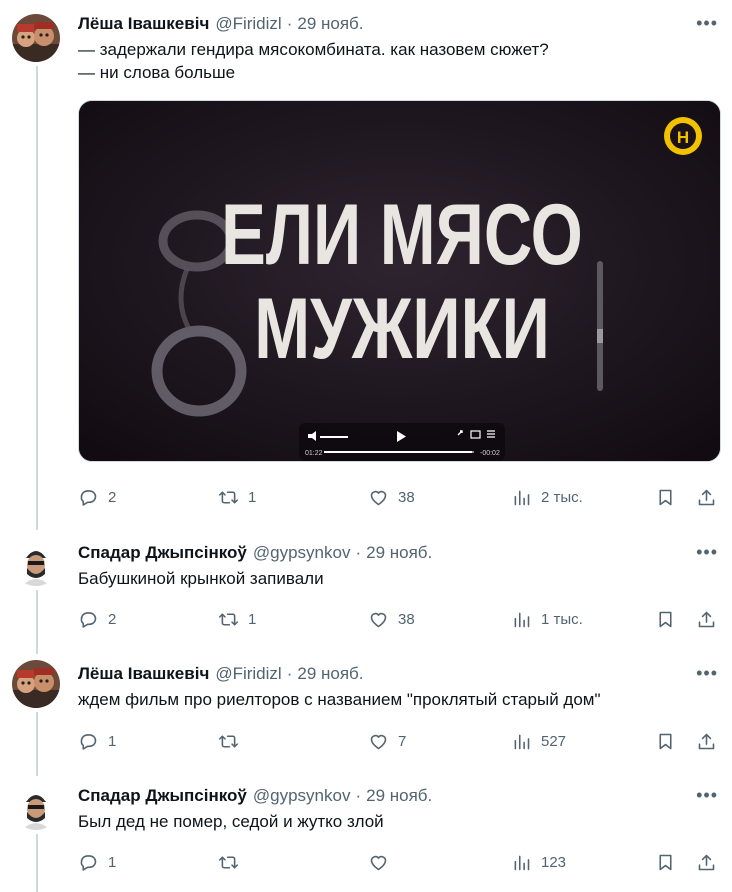 The height and width of the screenshot is (892, 732). I want to click on action-bar: 2 1 38 1 тыс., so click(399, 621).